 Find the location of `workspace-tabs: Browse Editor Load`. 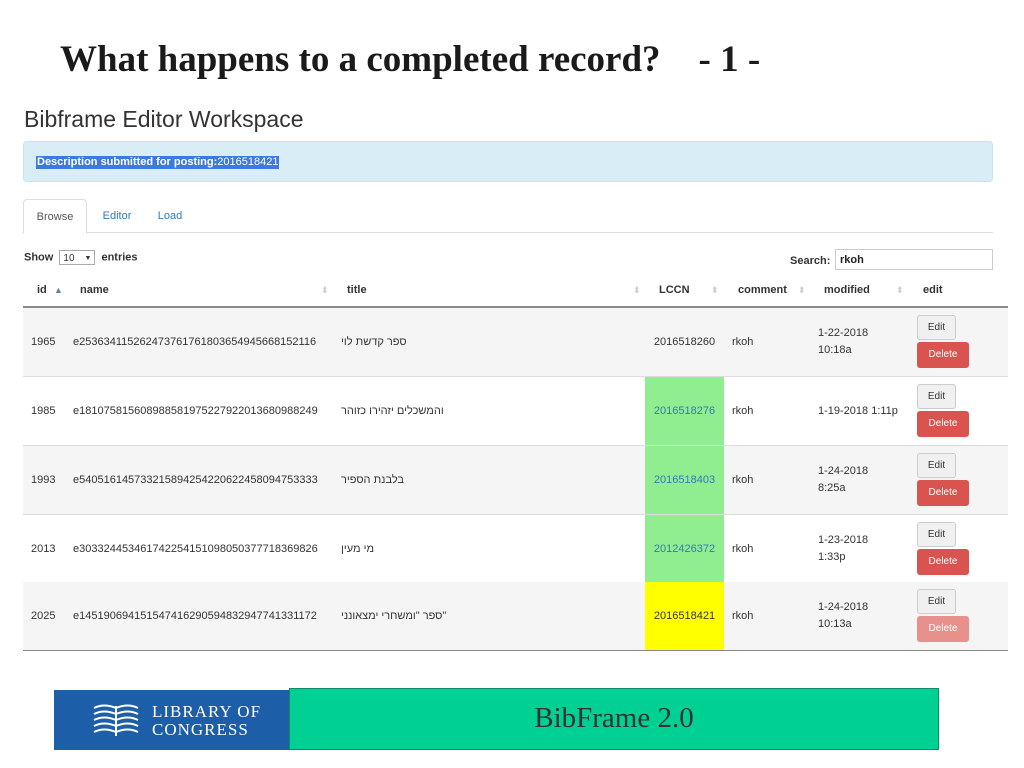

workspace-tabs: Browse Editor Load is located at coordinates (508, 216).